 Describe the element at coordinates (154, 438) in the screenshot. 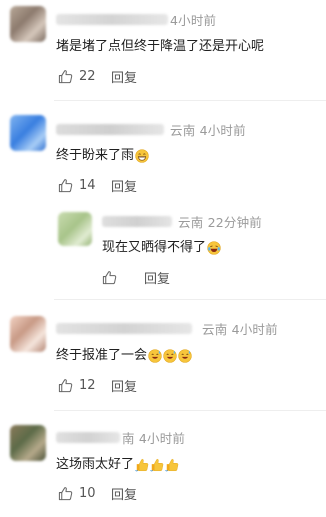

I see `comment-location-time: 南 4小时前` at that location.